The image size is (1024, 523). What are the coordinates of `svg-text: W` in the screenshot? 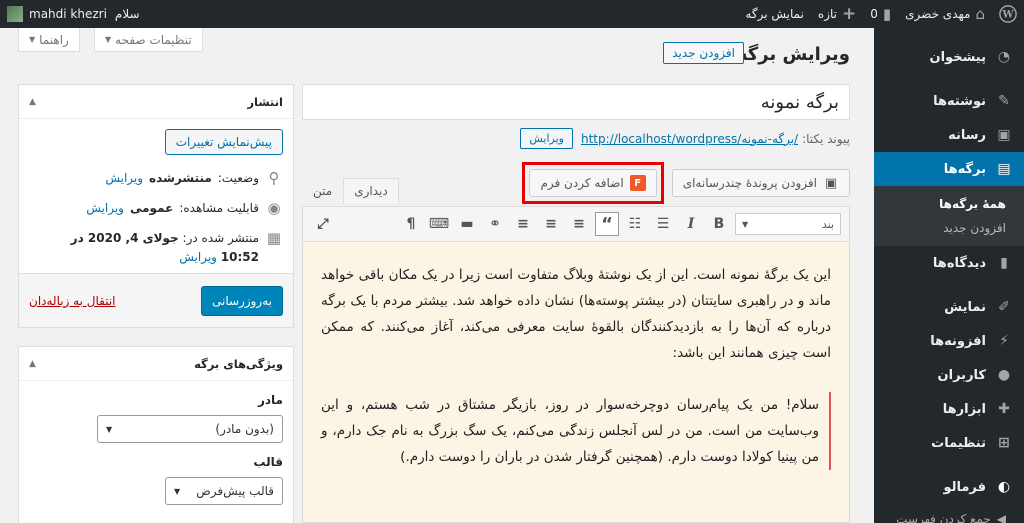 It's located at (1007, 15).